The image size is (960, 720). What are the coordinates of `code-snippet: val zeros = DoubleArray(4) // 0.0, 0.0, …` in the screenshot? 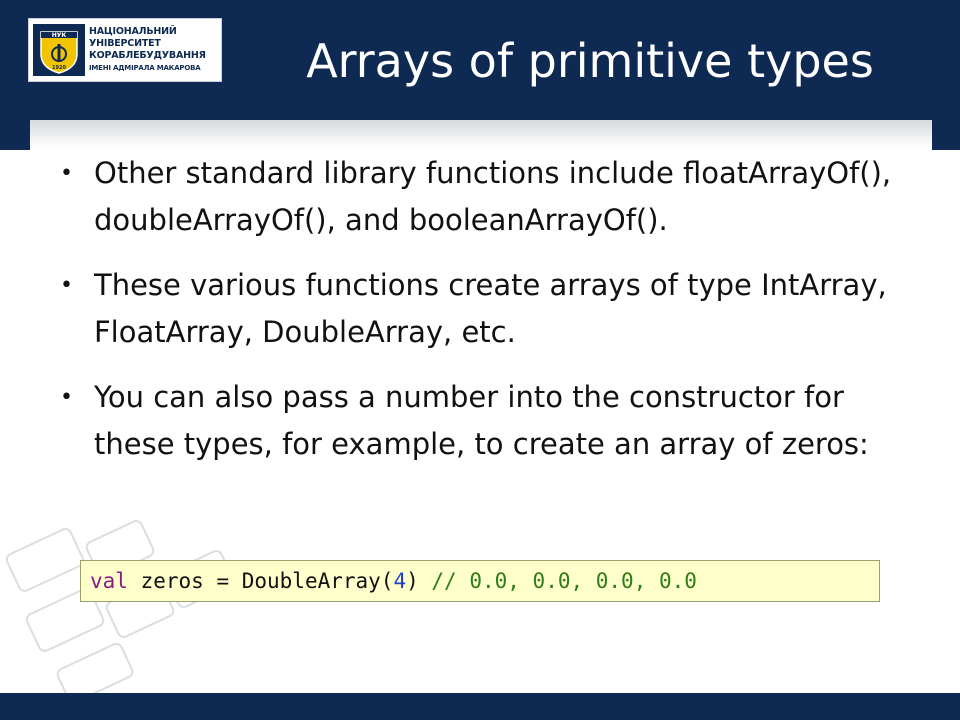 It's located at (480, 581).